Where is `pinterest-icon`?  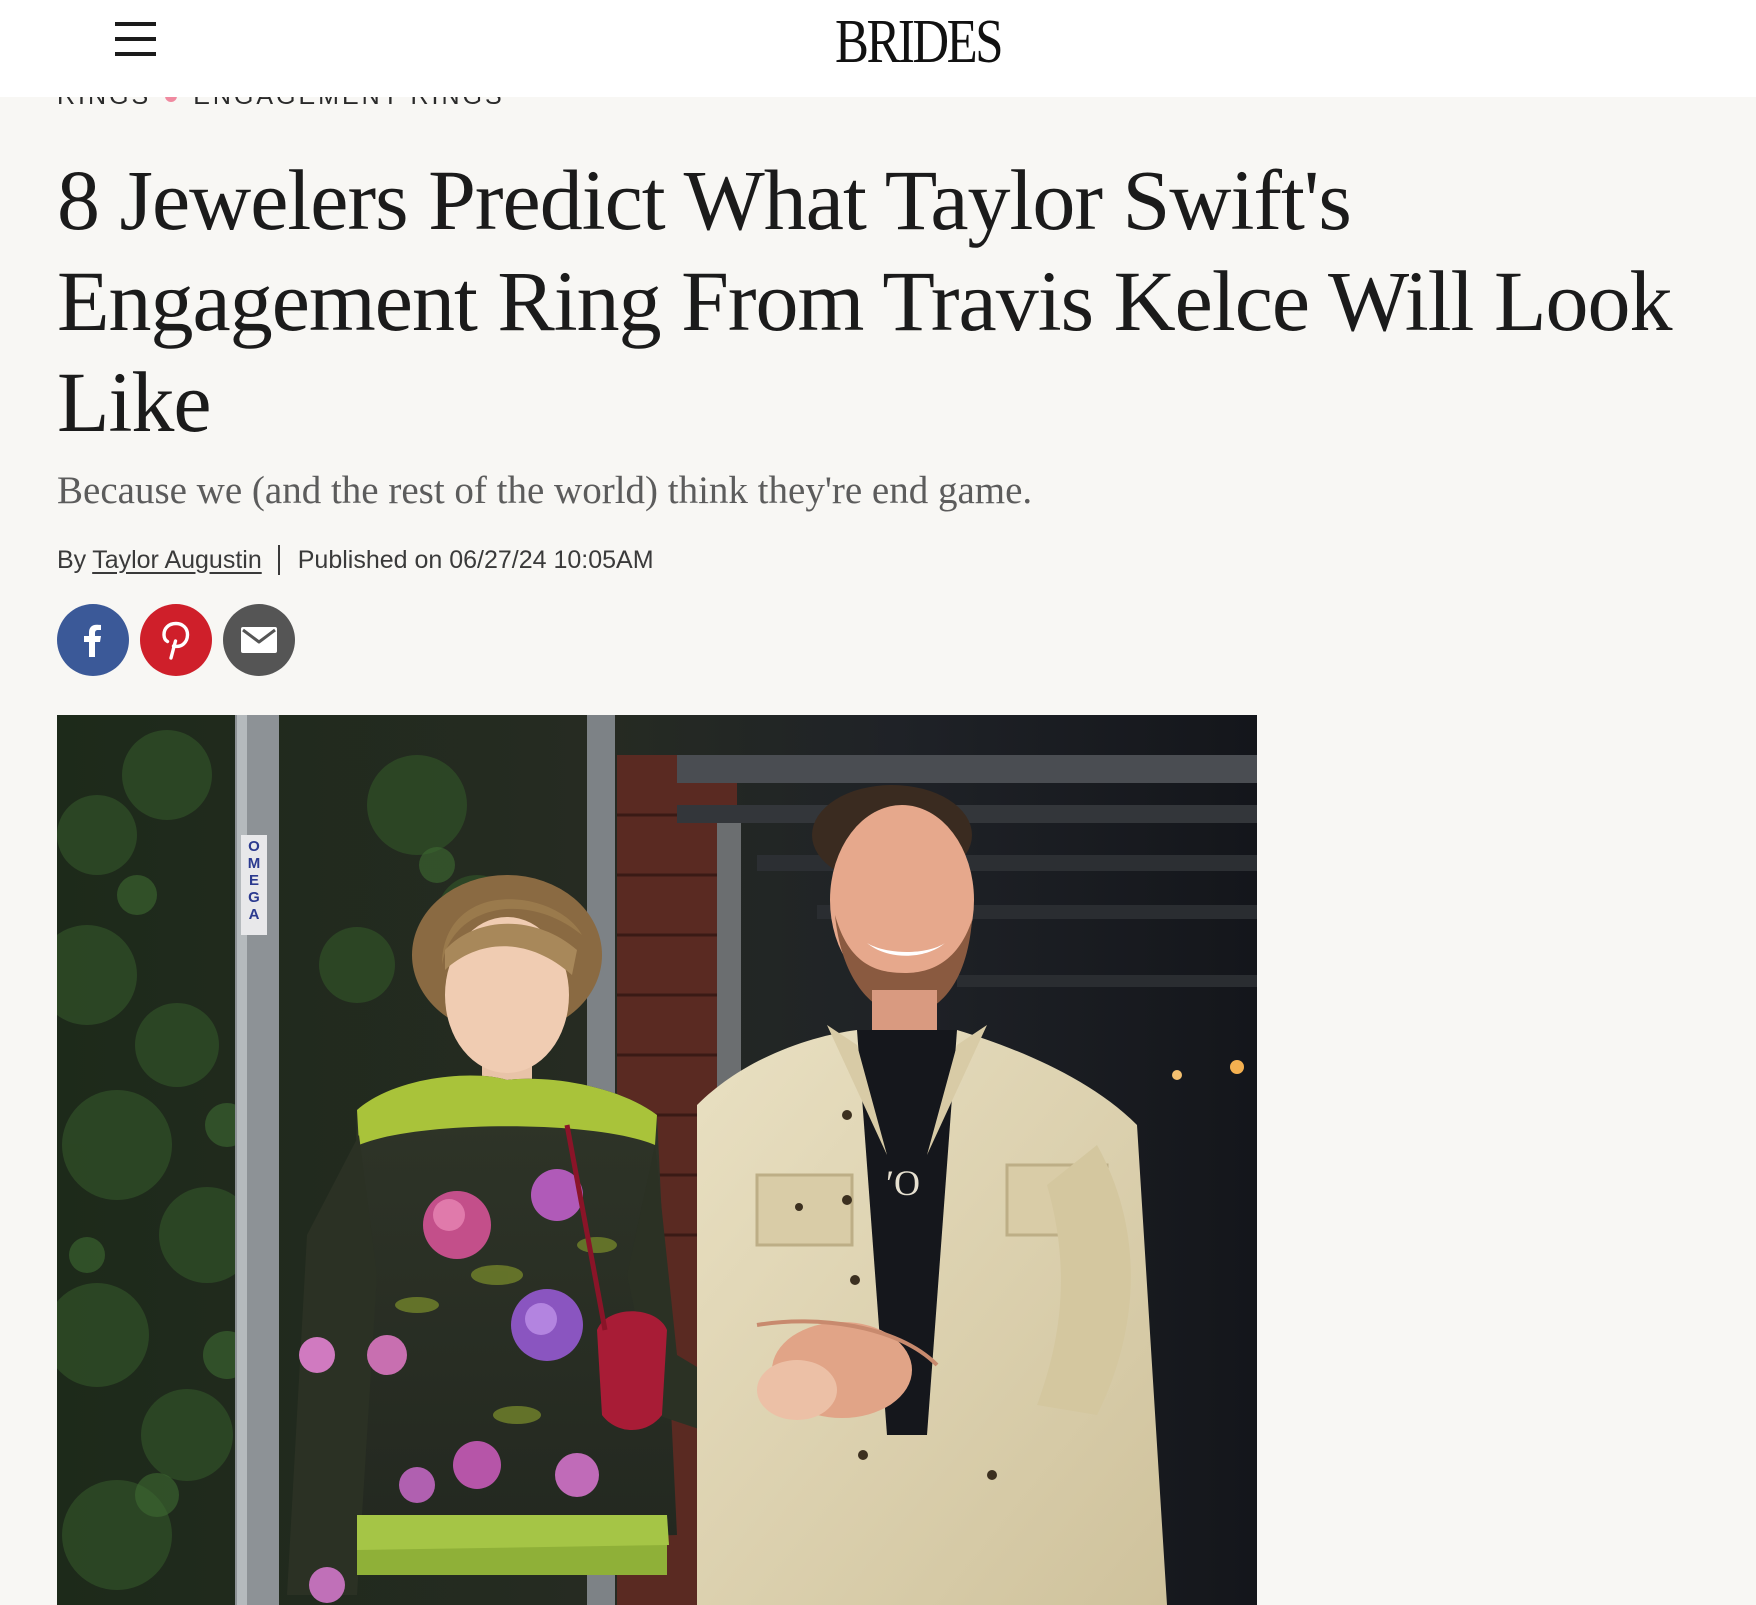
pinterest-icon is located at coordinates (176, 640).